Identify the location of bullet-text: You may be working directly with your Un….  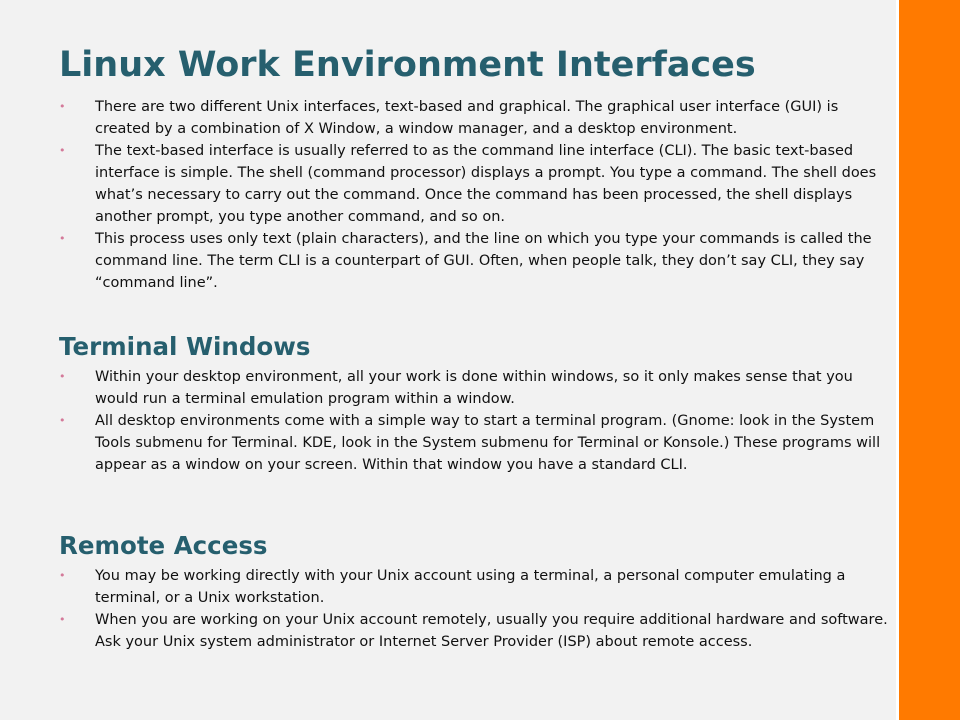
(470, 587).